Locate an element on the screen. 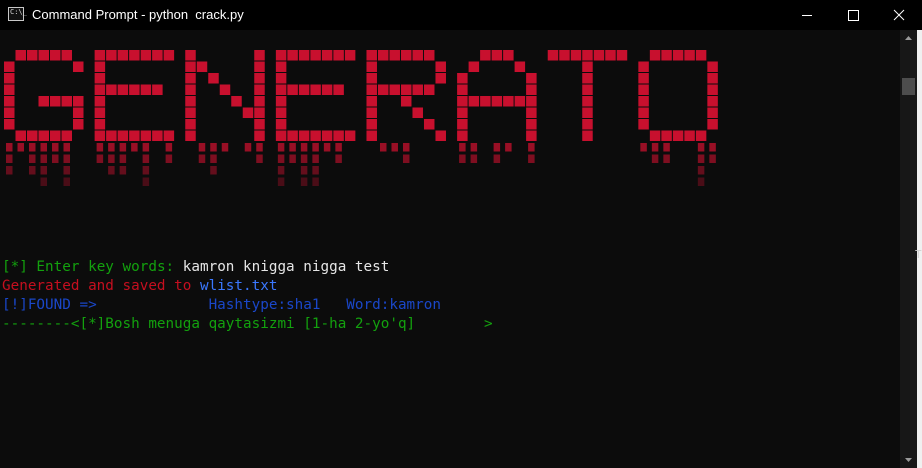  generated-line: Generated and saved to wlist.txt is located at coordinates (139, 286).